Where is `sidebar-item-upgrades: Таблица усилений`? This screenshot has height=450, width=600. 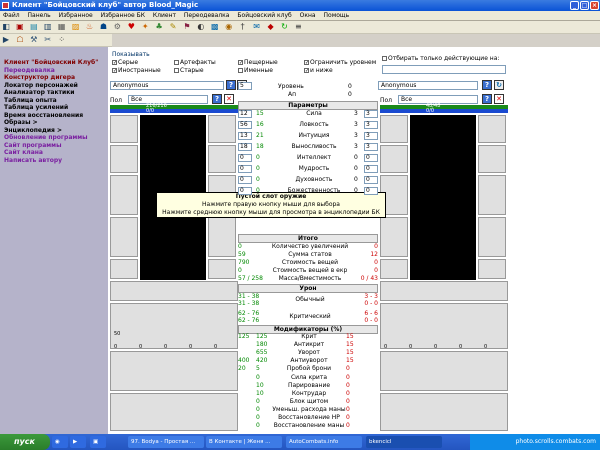 sidebar-item-upgrades: Таблица усилений is located at coordinates (54, 108).